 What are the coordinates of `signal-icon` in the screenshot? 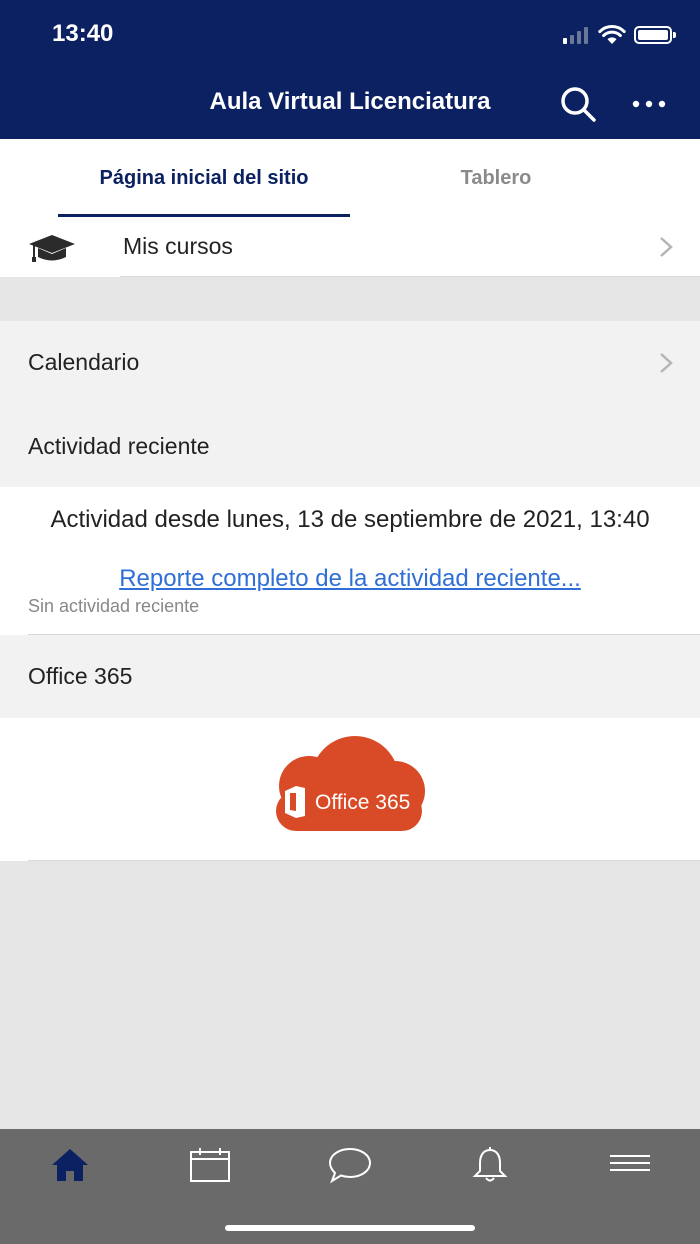 It's located at (575, 35).